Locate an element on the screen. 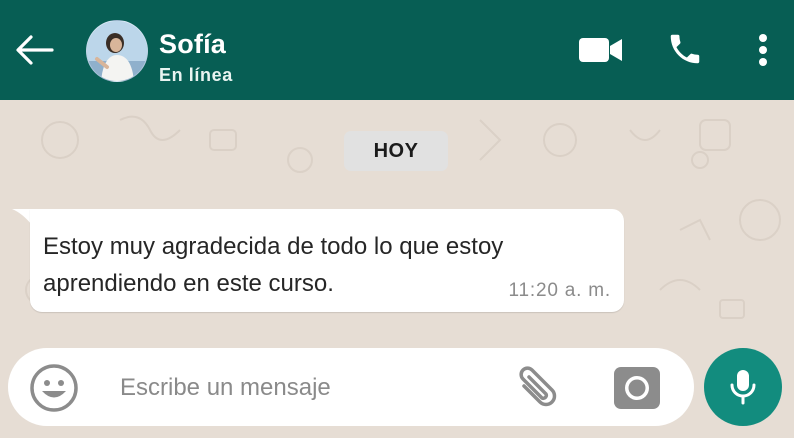 The width and height of the screenshot is (794, 438). back-button is located at coordinates (34, 50).